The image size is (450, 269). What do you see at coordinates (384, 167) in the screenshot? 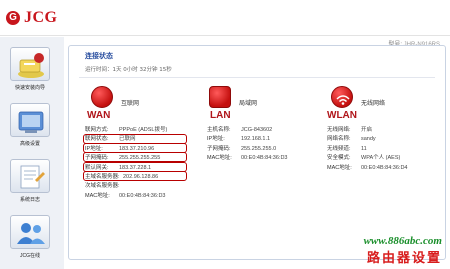
I see `wlan-mac-value: 00:E0:4B:84:36:D4` at bounding box center [384, 167].